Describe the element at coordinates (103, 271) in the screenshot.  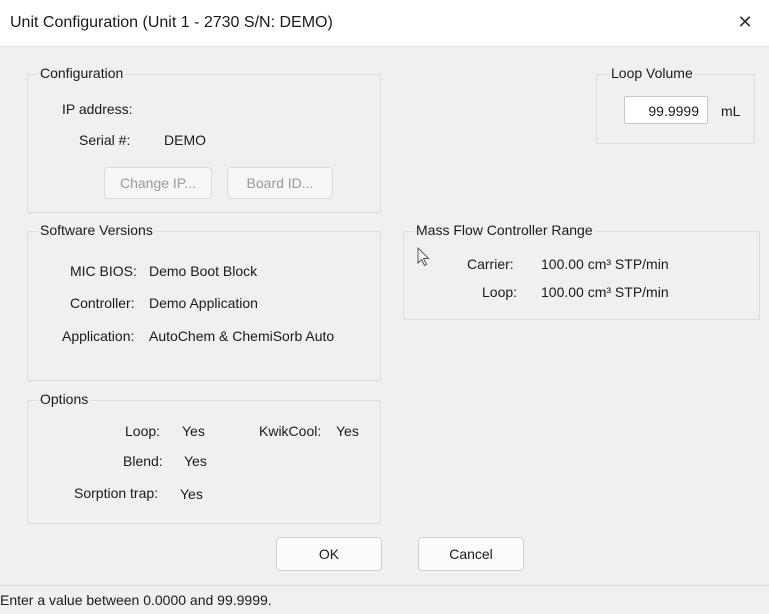
I see `mic-bios-label: MIC BIOS:` at that location.